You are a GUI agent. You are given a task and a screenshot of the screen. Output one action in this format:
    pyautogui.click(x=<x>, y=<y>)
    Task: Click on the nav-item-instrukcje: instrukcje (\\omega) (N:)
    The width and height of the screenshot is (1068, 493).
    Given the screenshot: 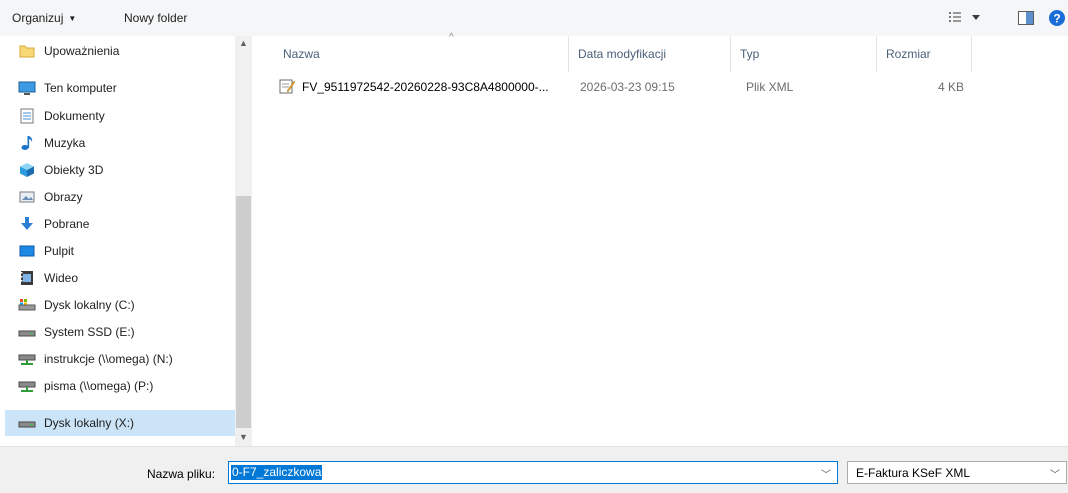 What is the action you would take?
    pyautogui.click(x=120, y=359)
    